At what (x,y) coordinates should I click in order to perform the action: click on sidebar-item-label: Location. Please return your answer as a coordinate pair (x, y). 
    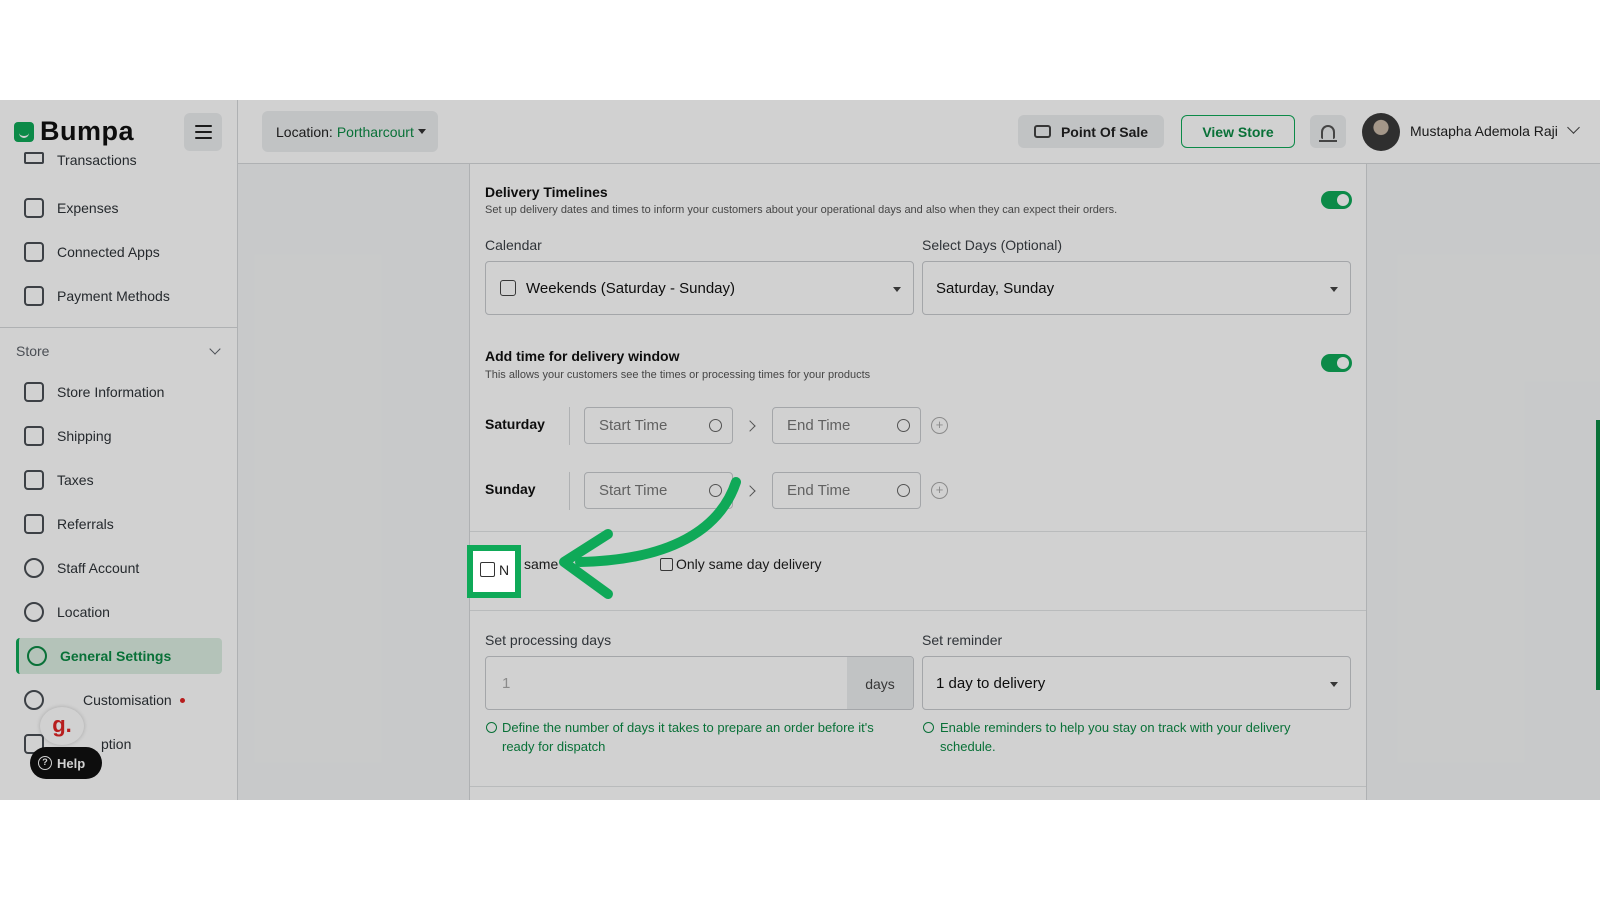
    Looking at the image, I should click on (83, 612).